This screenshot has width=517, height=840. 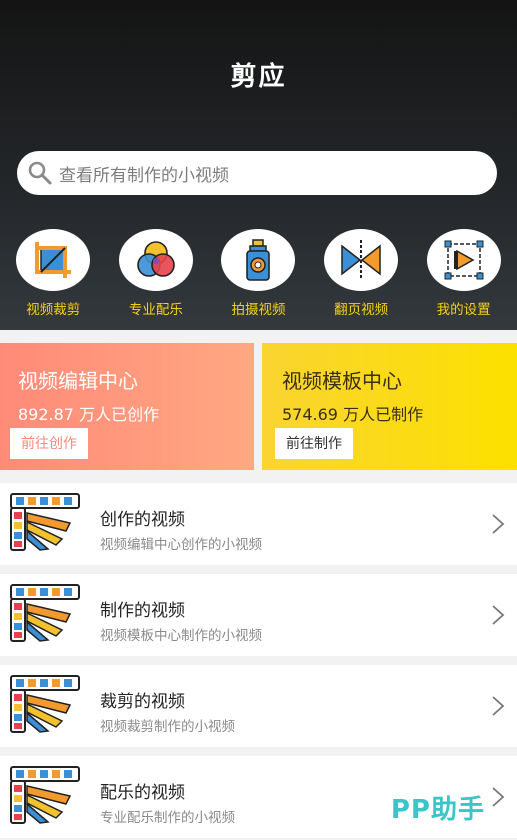 I want to click on shortcut-shoot: 拍摄视频, so click(x=258, y=273).